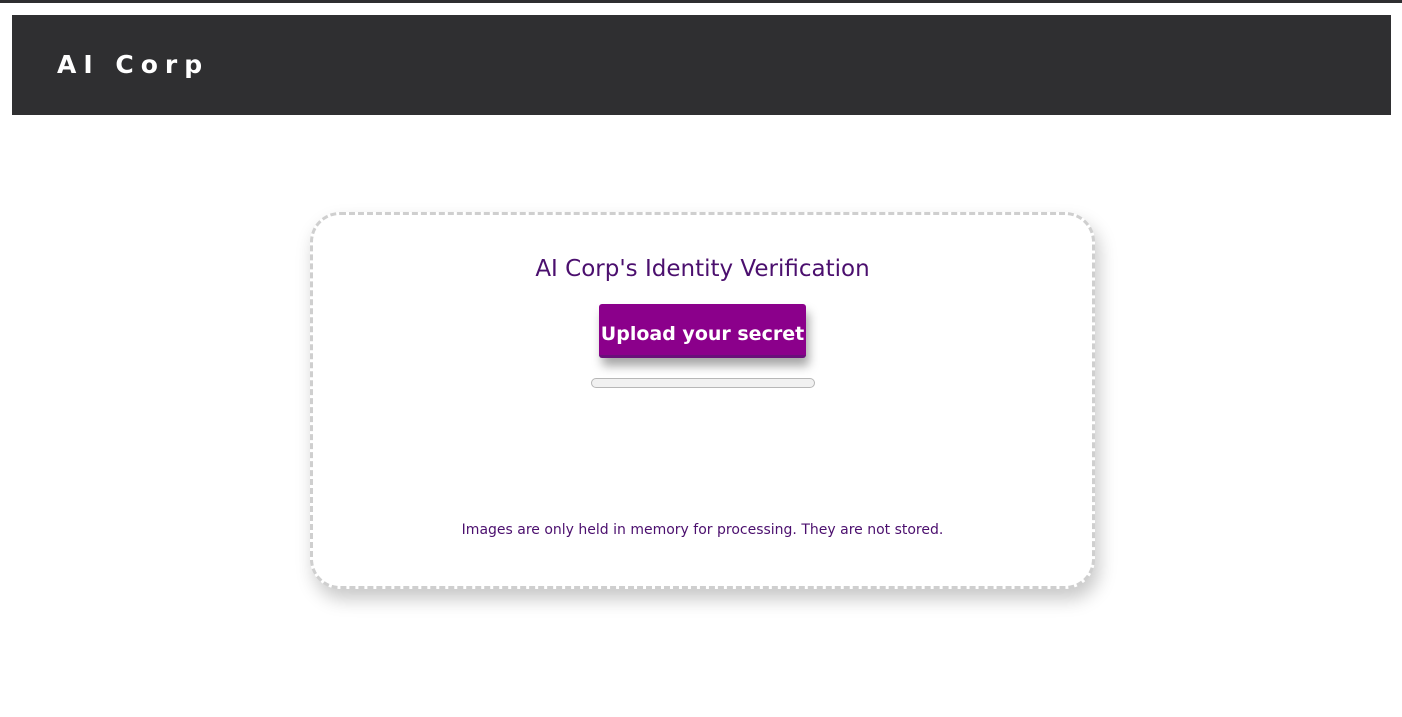 The width and height of the screenshot is (1402, 717). What do you see at coordinates (702, 269) in the screenshot?
I see `page-title: AI Corp's Identity Verification` at bounding box center [702, 269].